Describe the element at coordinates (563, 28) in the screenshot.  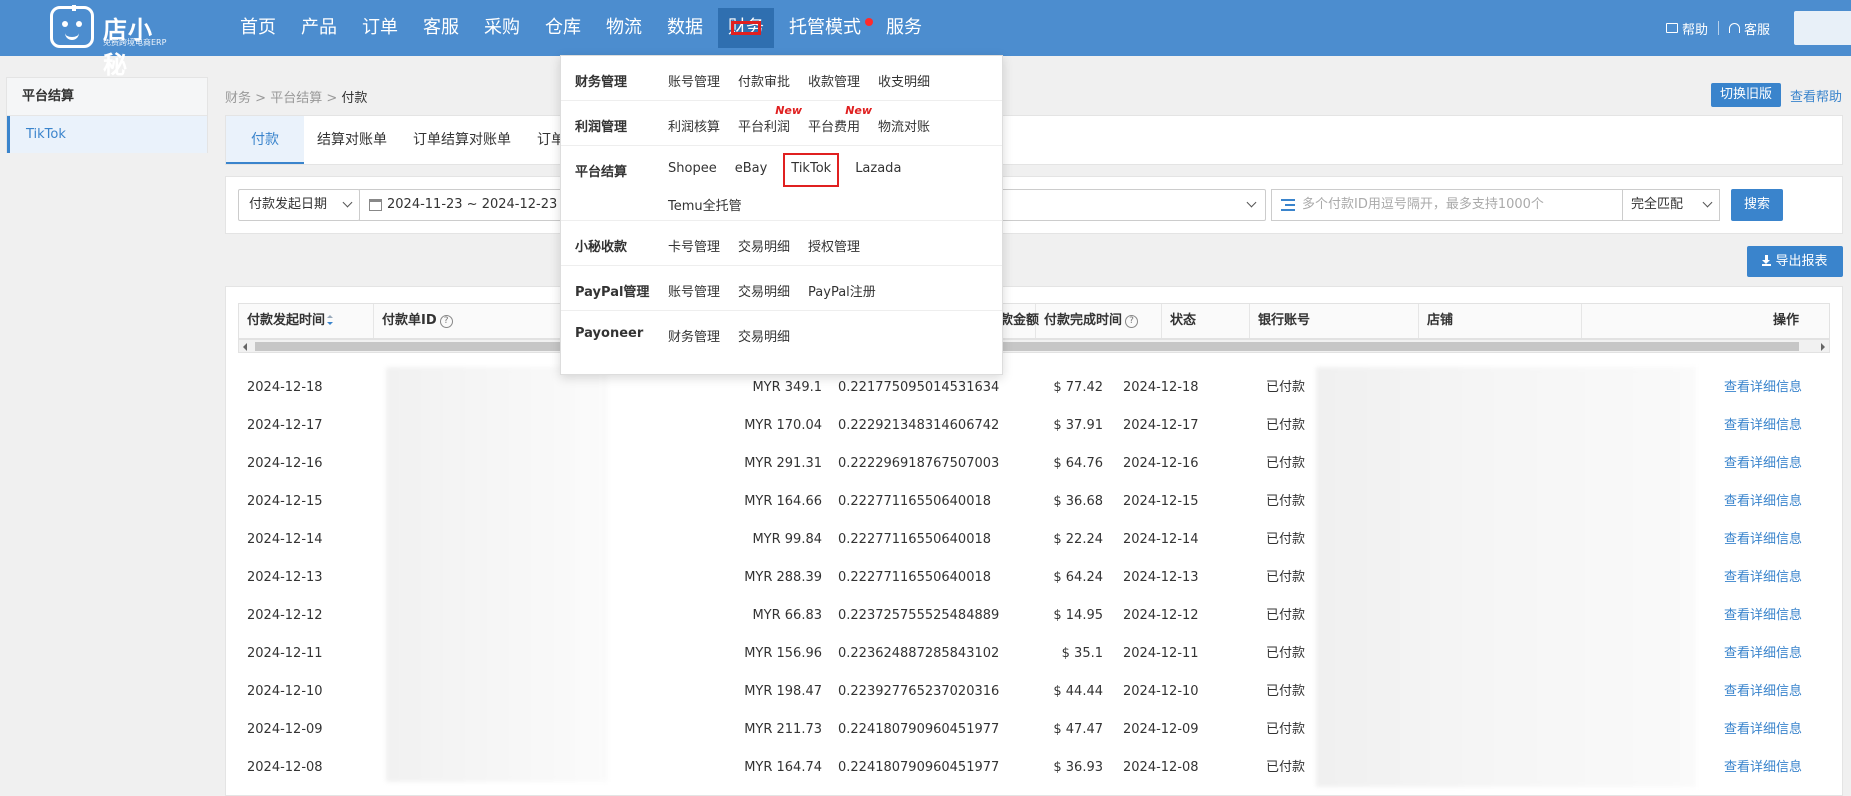
I see `nav-item-5: 仓库` at that location.